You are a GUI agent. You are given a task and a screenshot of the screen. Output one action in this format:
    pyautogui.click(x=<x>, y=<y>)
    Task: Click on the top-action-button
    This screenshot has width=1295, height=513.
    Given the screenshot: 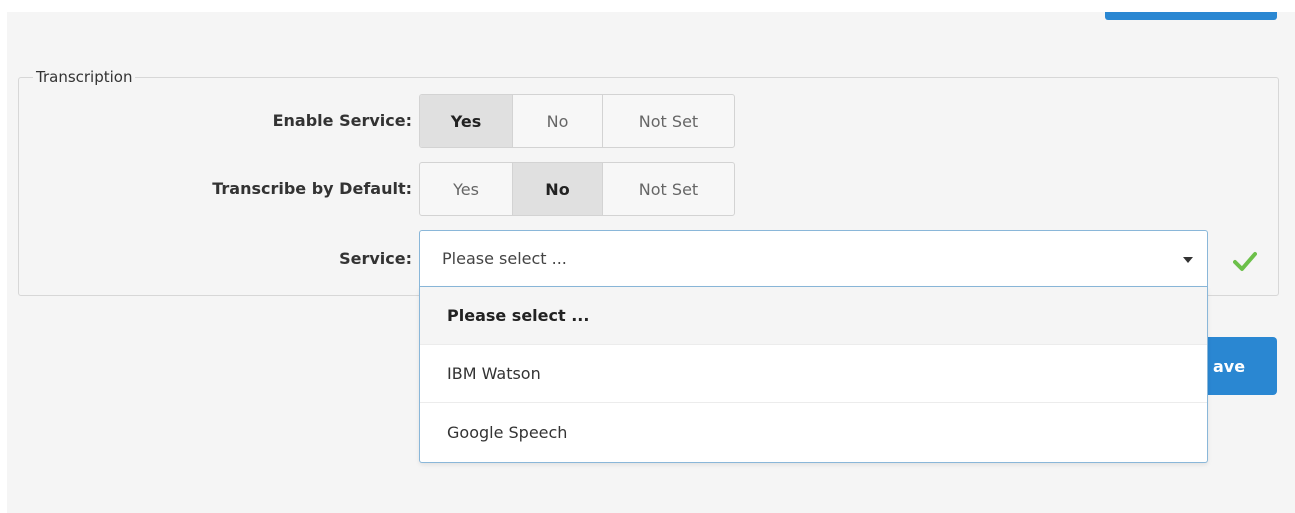 What is the action you would take?
    pyautogui.click(x=1191, y=16)
    